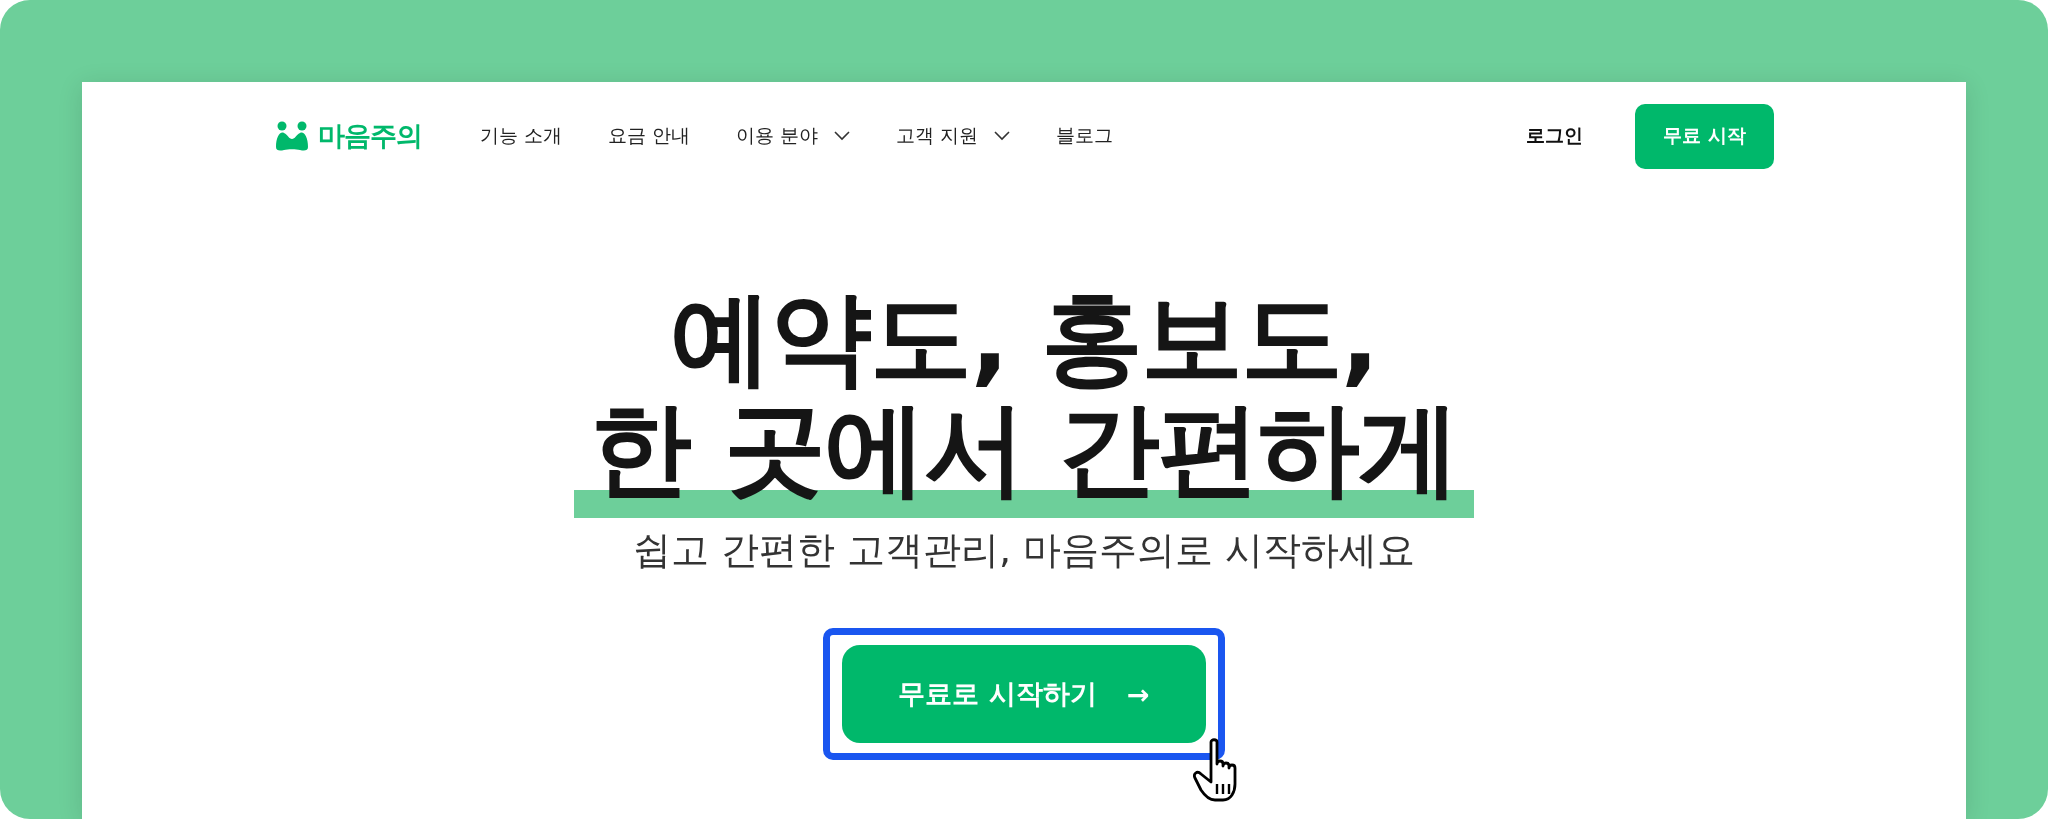  I want to click on nav-link: 블로그, so click(1085, 136).